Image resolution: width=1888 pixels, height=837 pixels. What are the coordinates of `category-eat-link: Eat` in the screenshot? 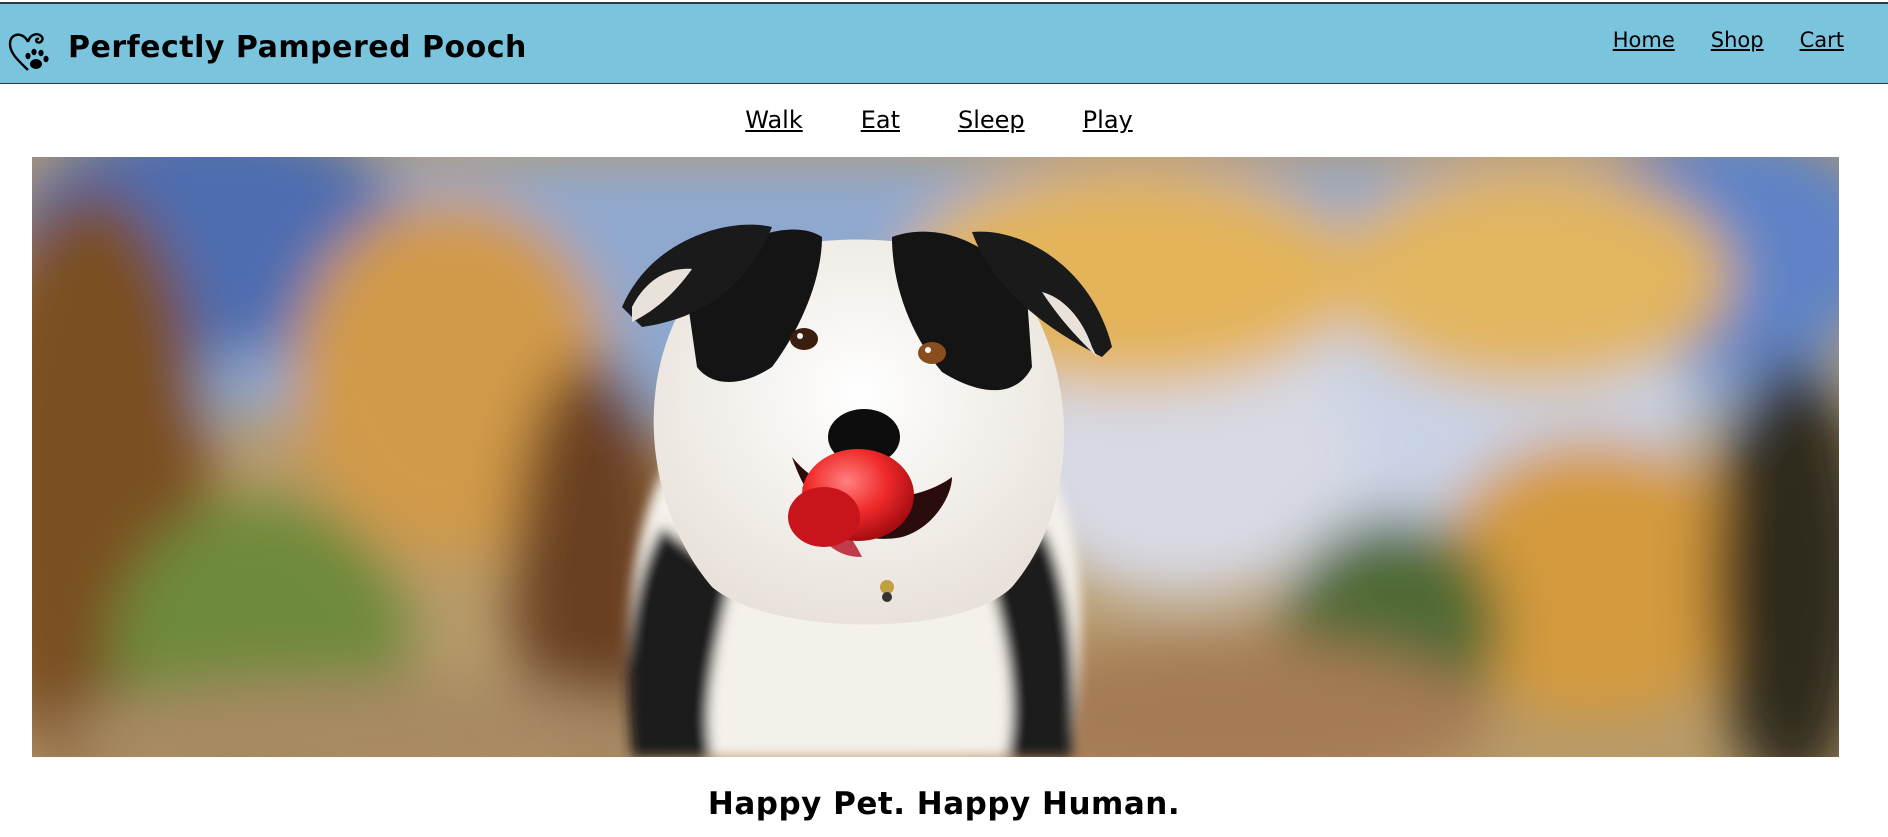 It's located at (880, 120).